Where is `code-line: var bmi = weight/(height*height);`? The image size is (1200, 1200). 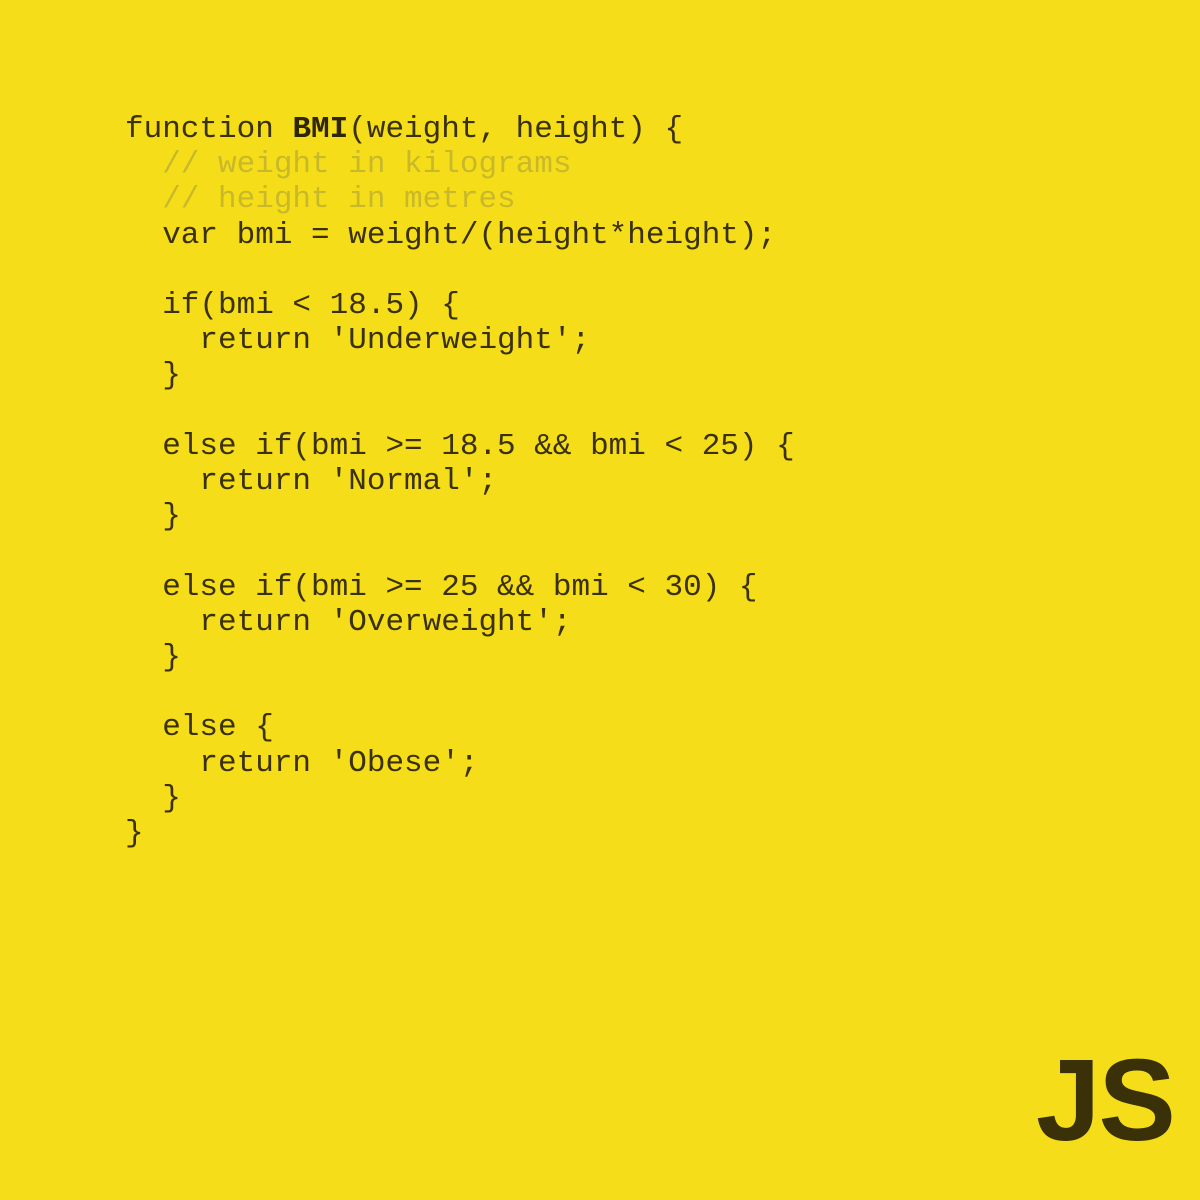 code-line: var bmi = weight/(height*height); is located at coordinates (460, 235).